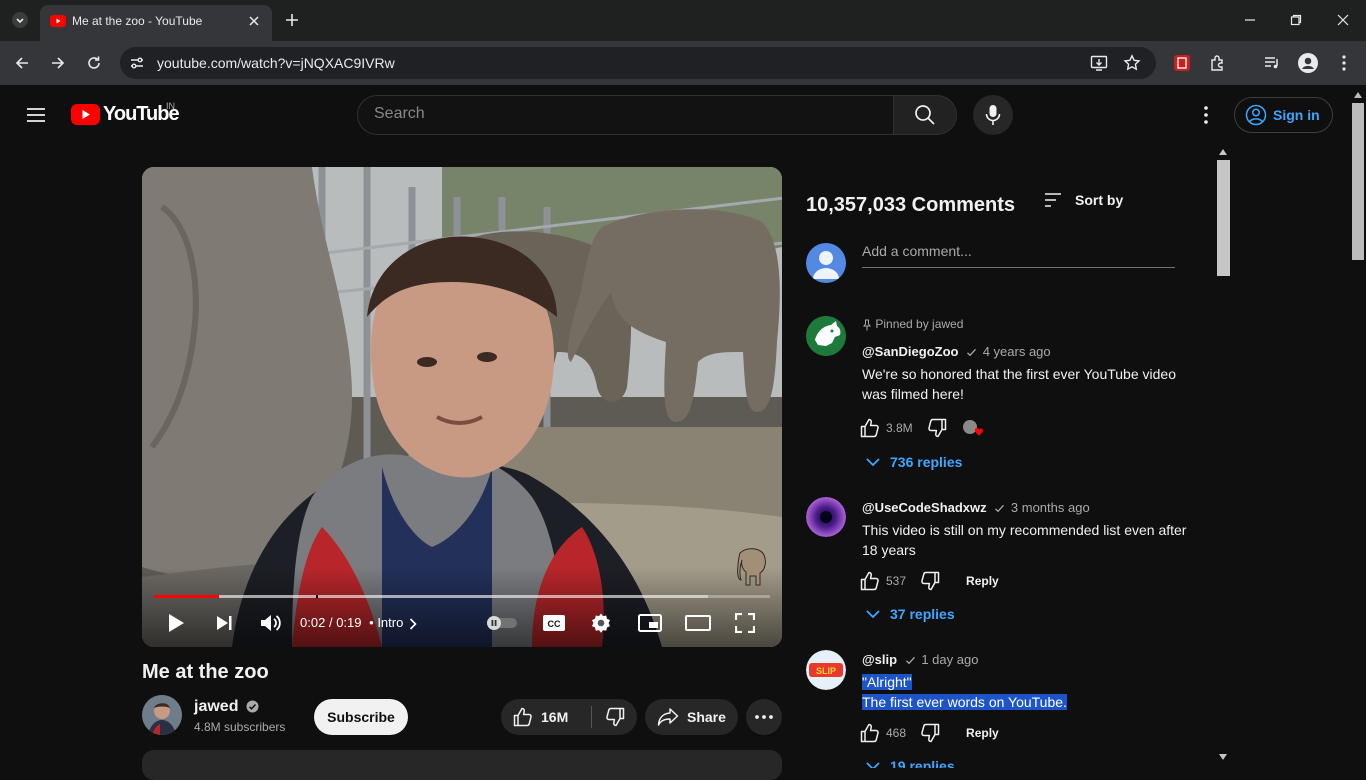 This screenshot has height=780, width=1366. I want to click on scroll-up-arrow-icon, so click(1223, 152).